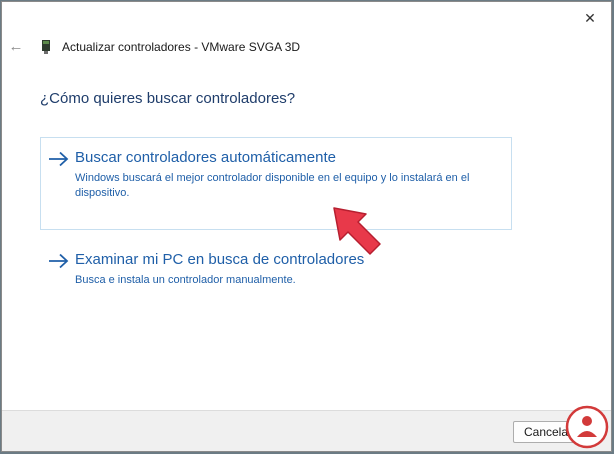 This screenshot has height=454, width=614. What do you see at coordinates (357, 231) in the screenshot?
I see `pointer-arrow-icon` at bounding box center [357, 231].